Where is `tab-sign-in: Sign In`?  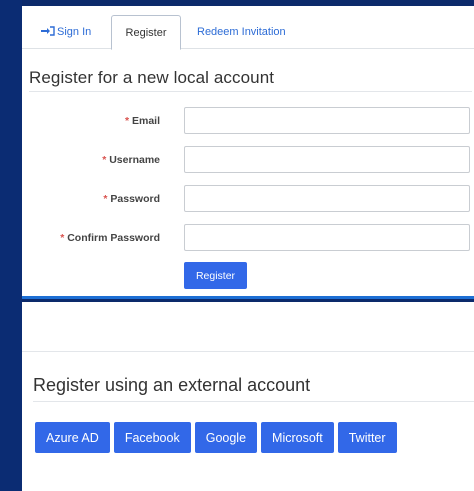 tab-sign-in: Sign In is located at coordinates (66, 32).